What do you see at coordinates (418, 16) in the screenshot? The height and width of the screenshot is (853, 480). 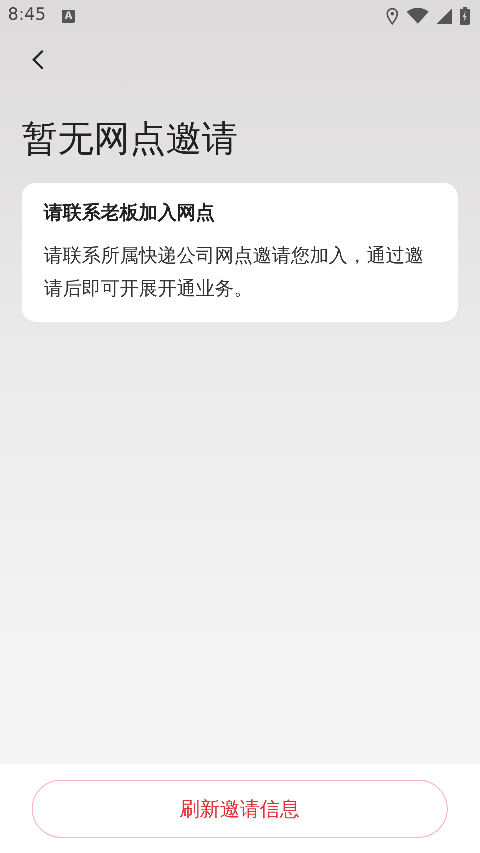 I see `wifi-icon` at bounding box center [418, 16].